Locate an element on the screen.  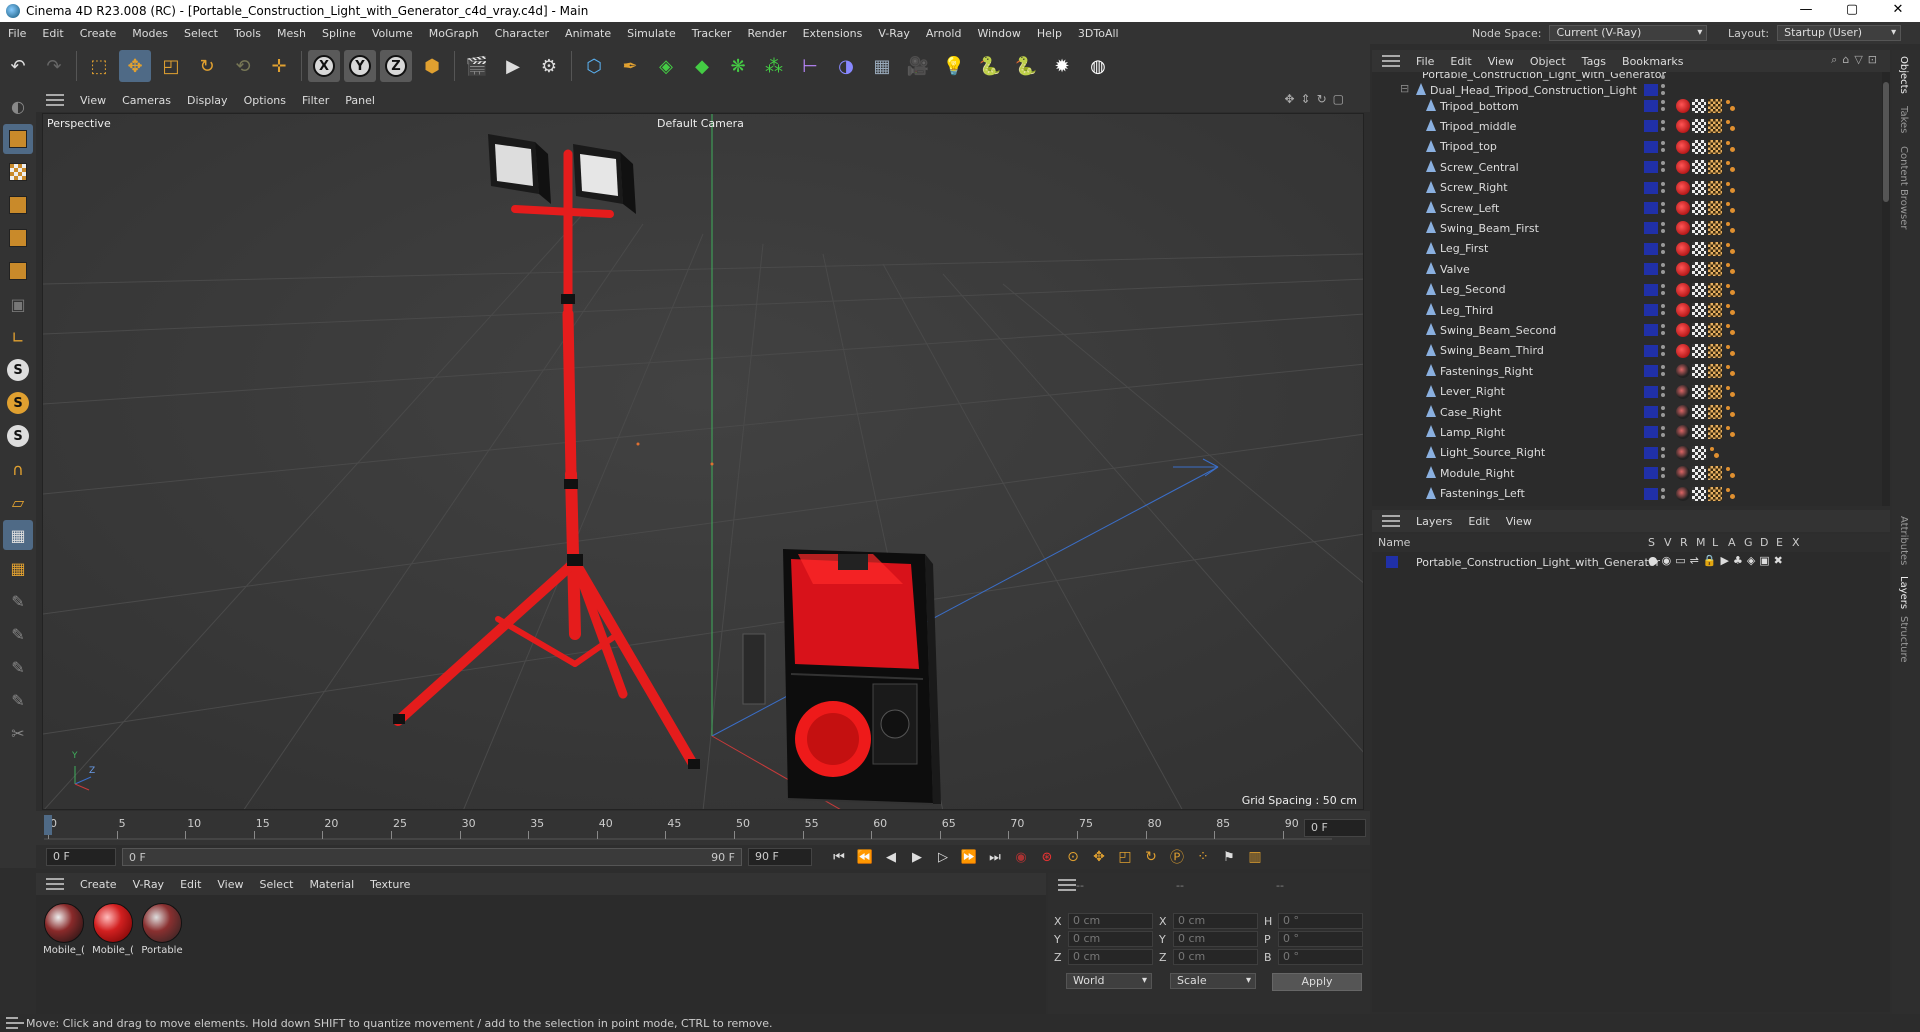
menu-item-tools: Tools is located at coordinates (247, 33).